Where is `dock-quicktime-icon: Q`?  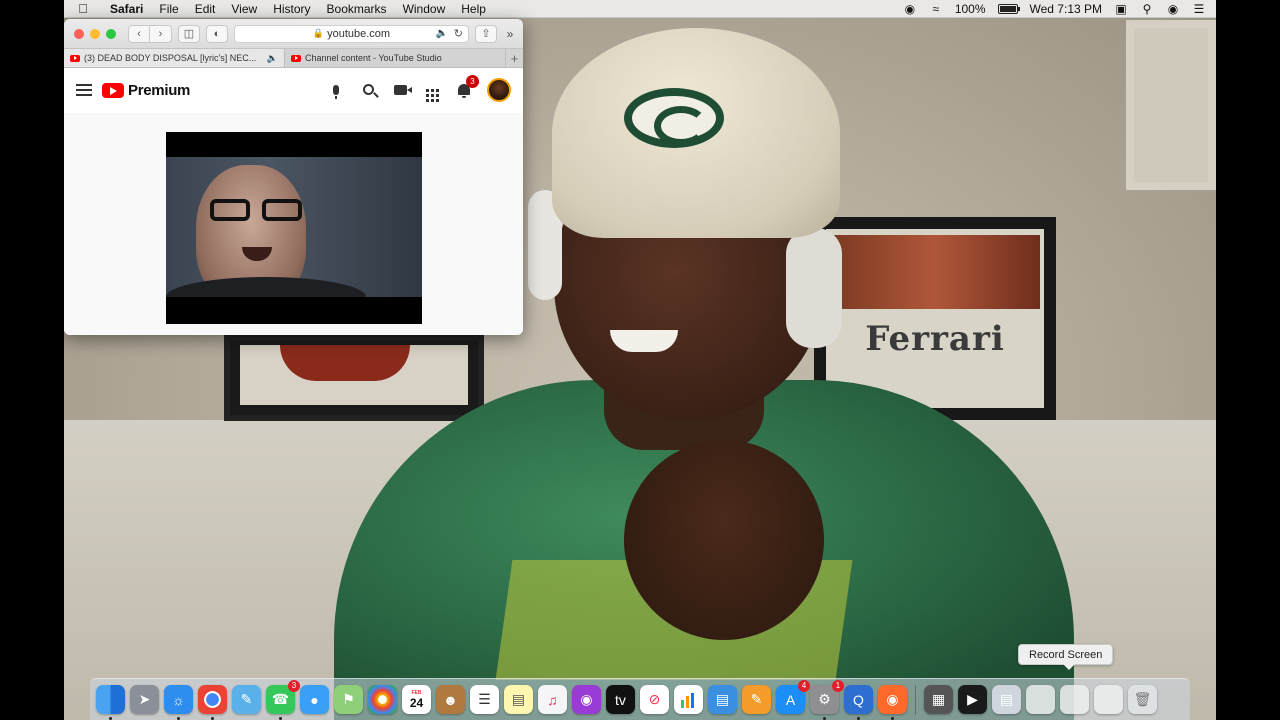 dock-quicktime-icon: Q is located at coordinates (858, 702).